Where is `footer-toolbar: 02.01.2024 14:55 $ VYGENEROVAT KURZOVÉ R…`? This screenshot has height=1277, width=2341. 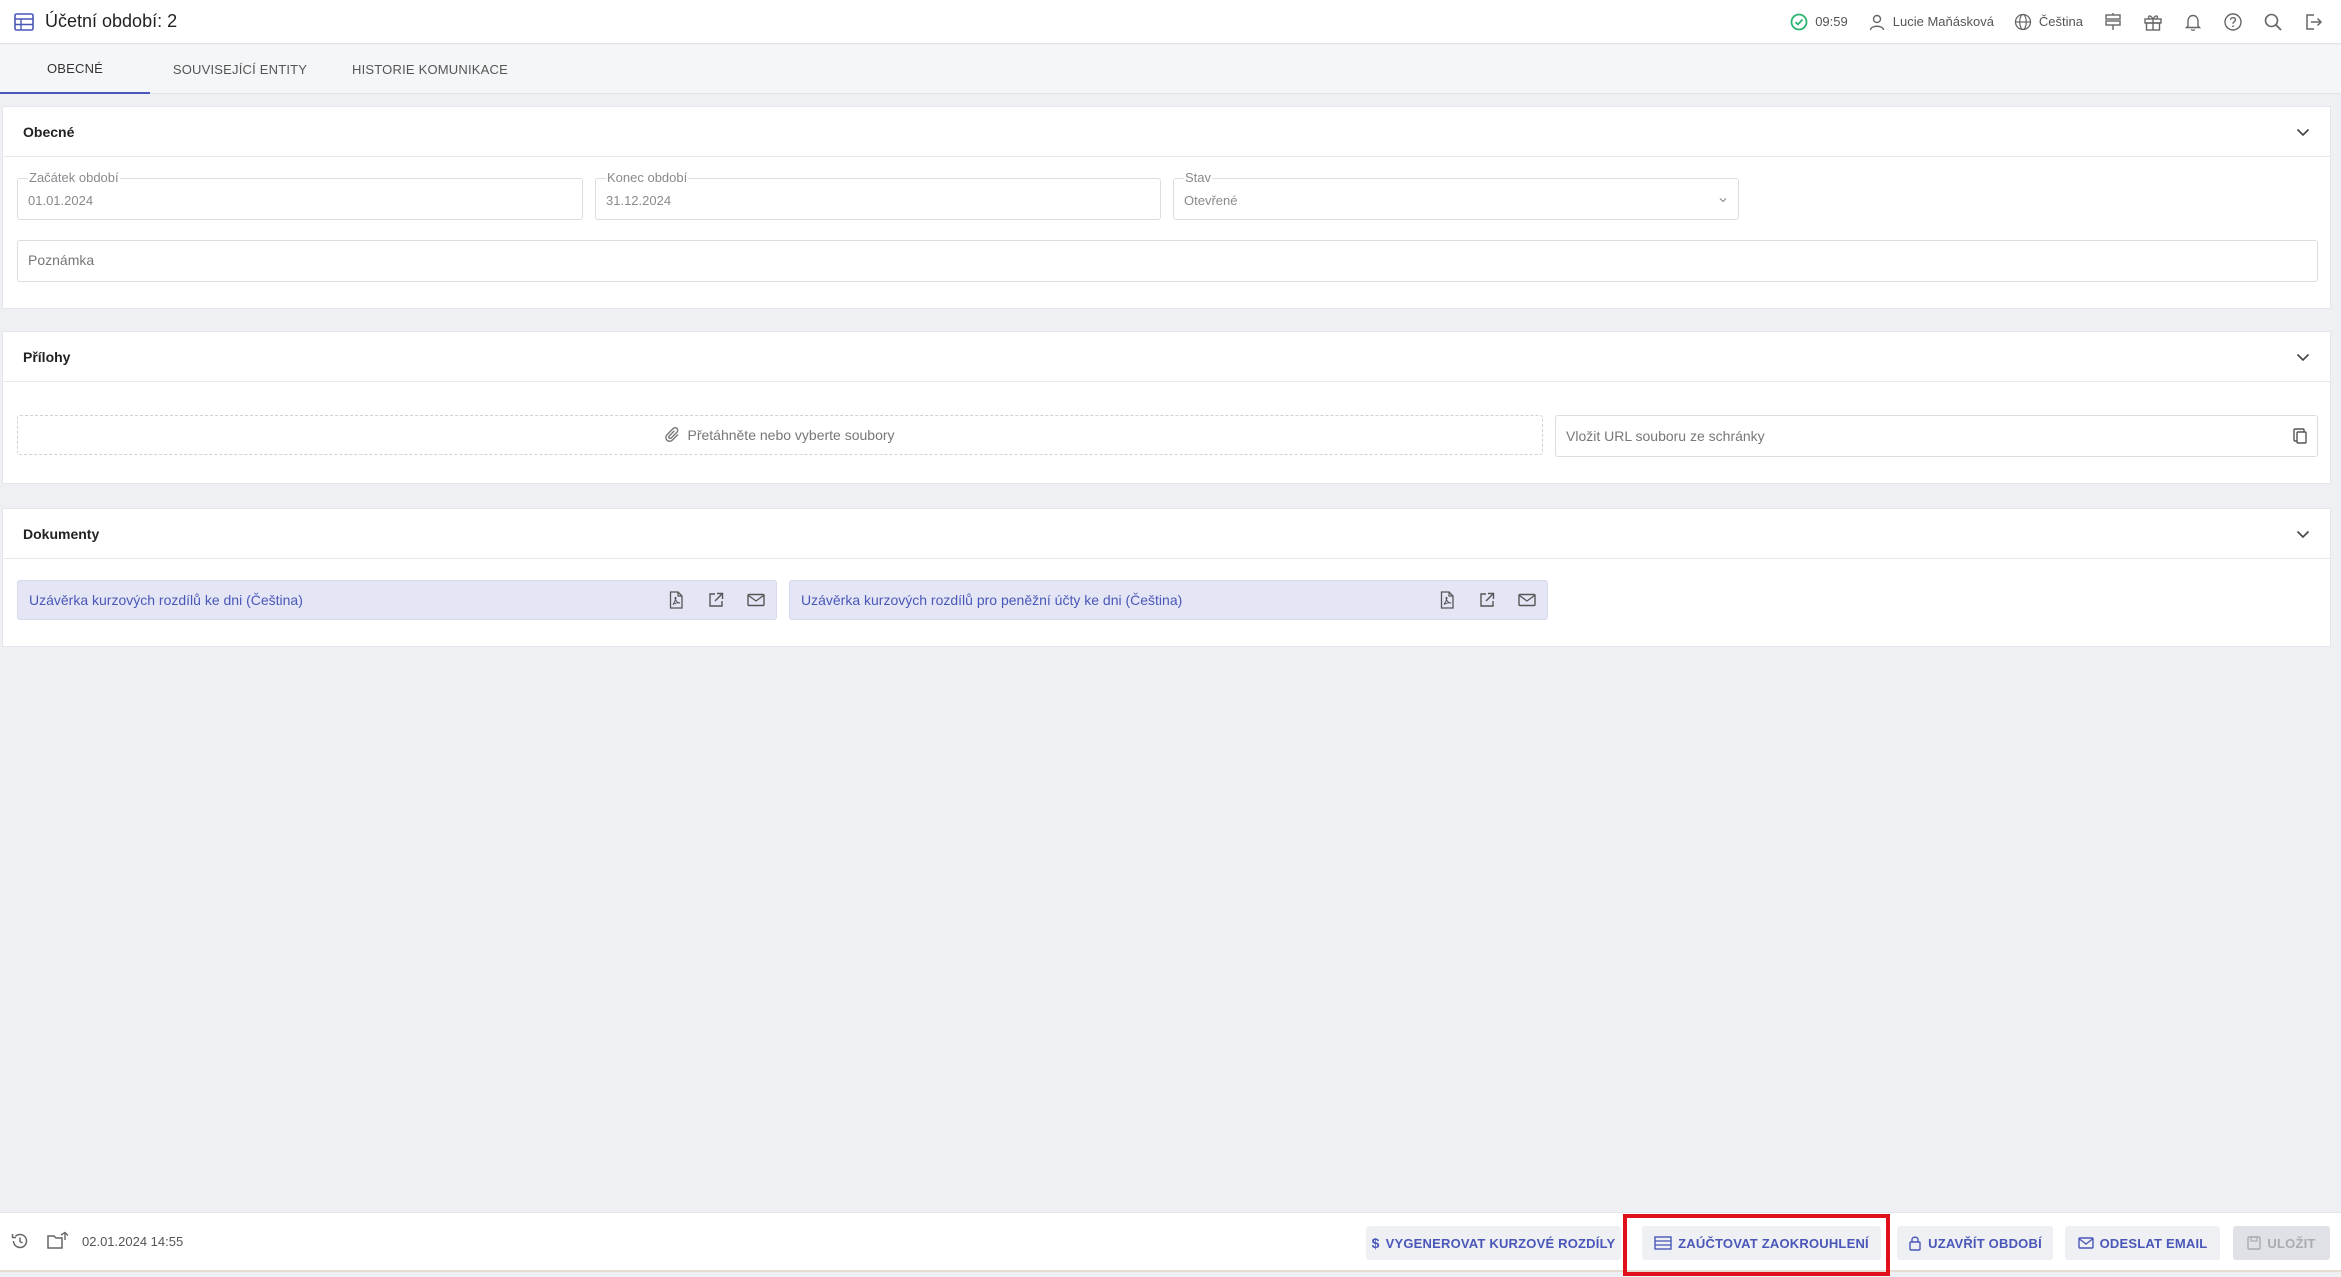
footer-toolbar: 02.01.2024 14:55 $ VYGENEROVAT KURZOVÉ R… is located at coordinates (1170, 1242).